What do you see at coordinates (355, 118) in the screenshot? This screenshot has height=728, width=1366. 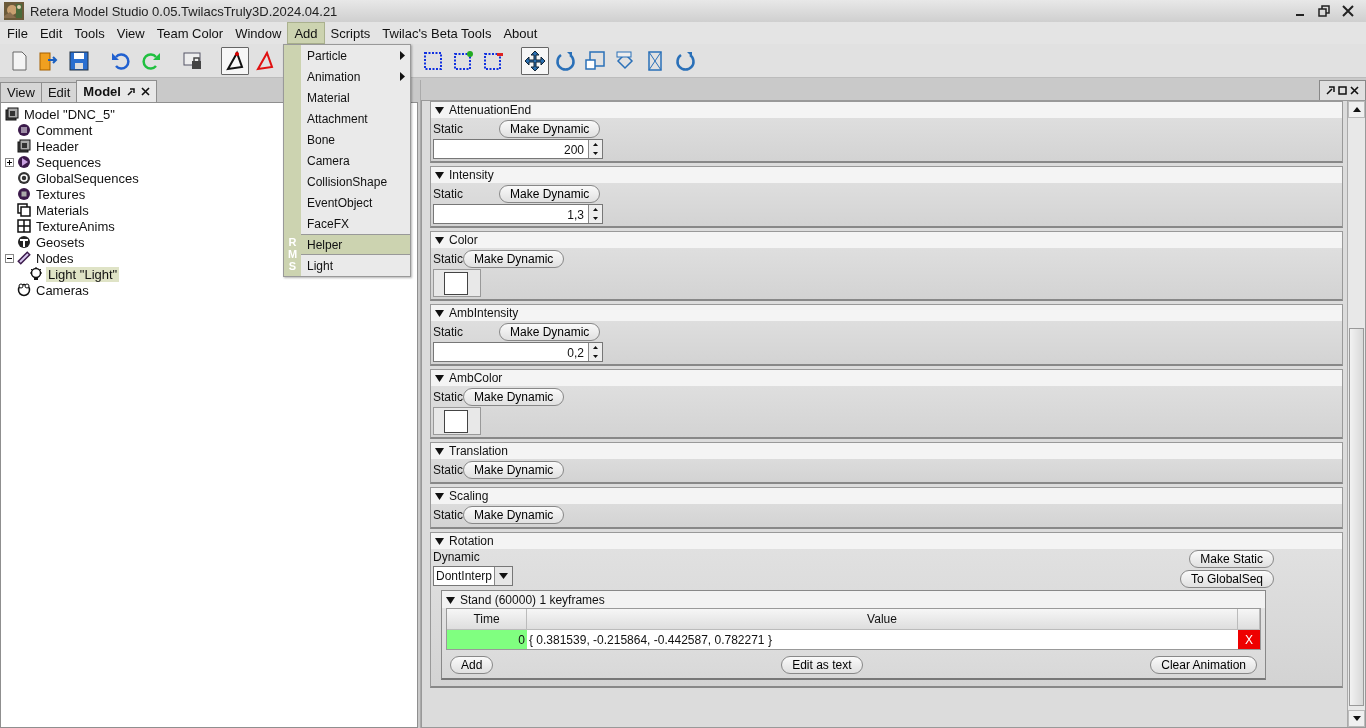 I see `menu-item: Attachment` at bounding box center [355, 118].